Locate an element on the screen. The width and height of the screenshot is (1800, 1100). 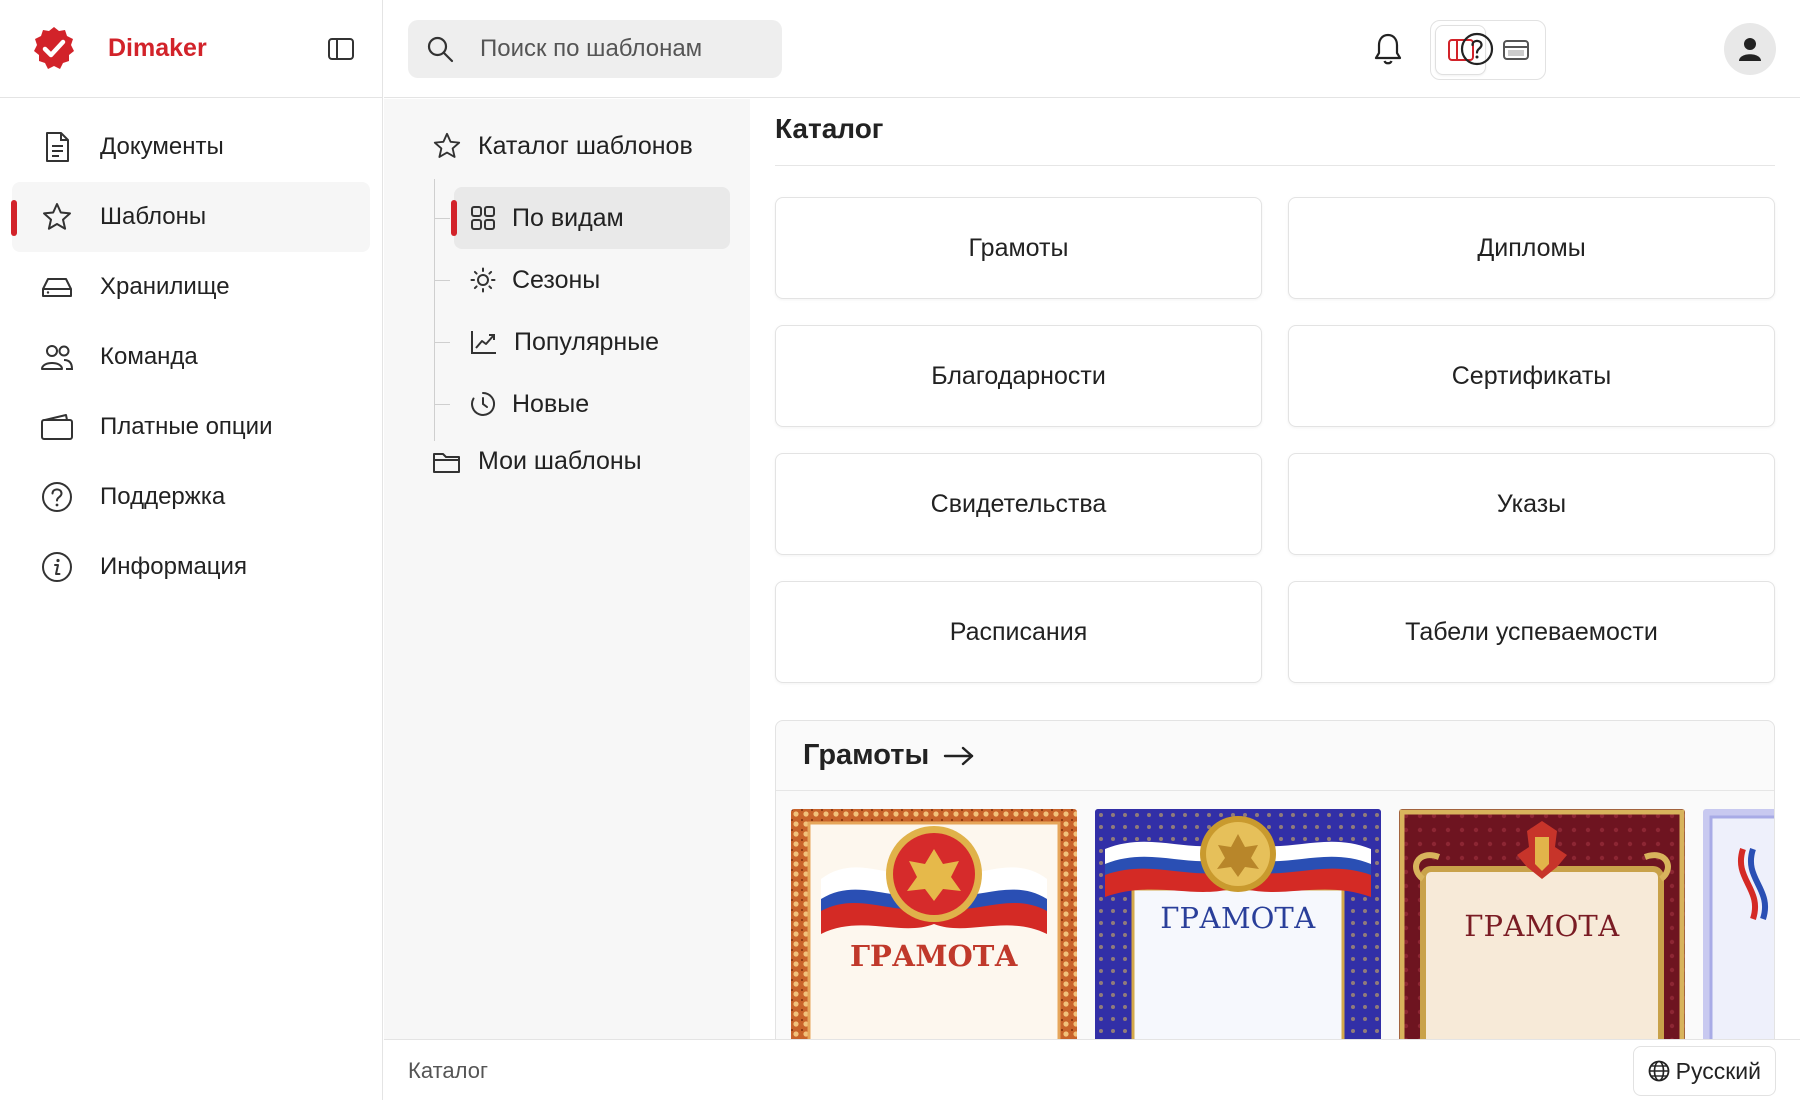
tree-item-by-type: По видам is located at coordinates (582, 218).